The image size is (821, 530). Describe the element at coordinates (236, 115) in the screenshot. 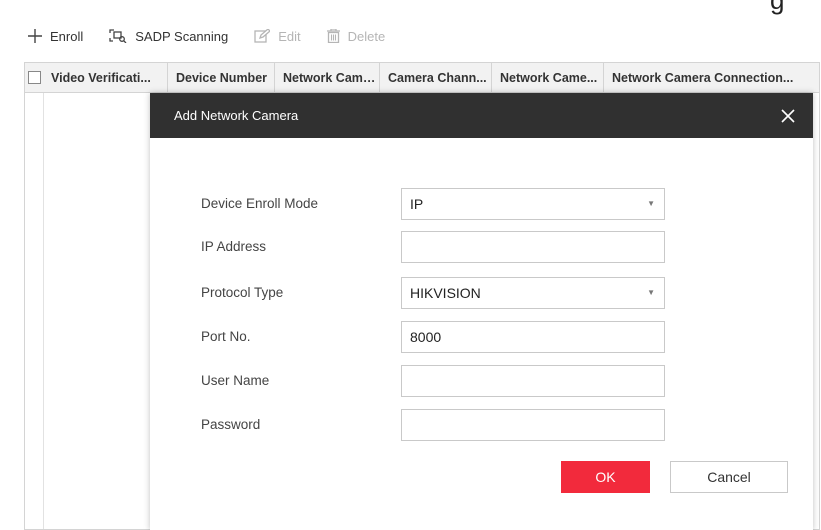

I see `dialog-title: Add Network Camera` at that location.